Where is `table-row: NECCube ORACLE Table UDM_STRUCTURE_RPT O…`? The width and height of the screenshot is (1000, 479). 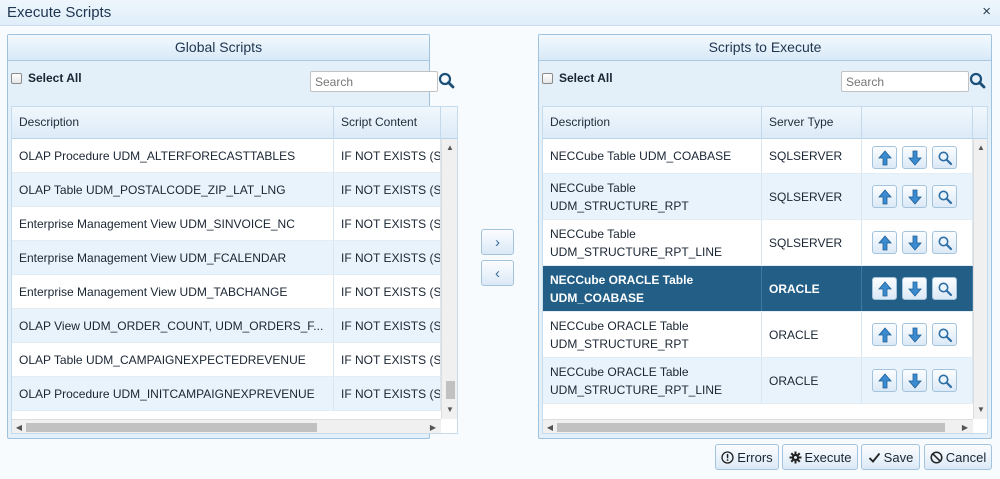
table-row: NECCube ORACLE Table UDM_STRUCTURE_RPT O… is located at coordinates (758, 335).